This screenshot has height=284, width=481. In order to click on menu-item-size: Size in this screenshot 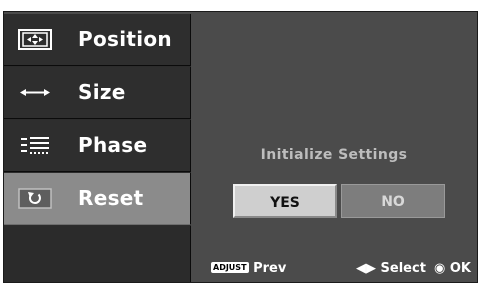, I will do `click(97, 93)`.